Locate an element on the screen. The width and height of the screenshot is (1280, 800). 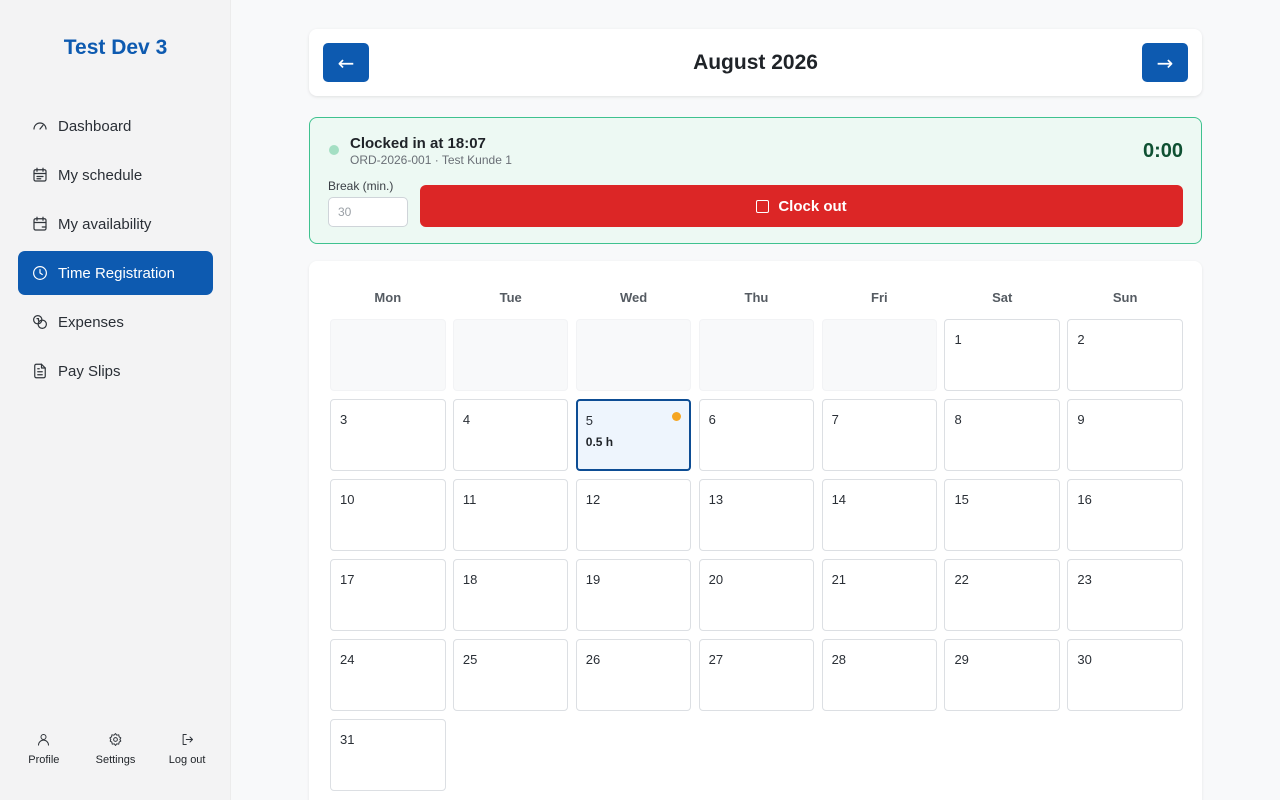
day-number: 5 is located at coordinates (589, 420).